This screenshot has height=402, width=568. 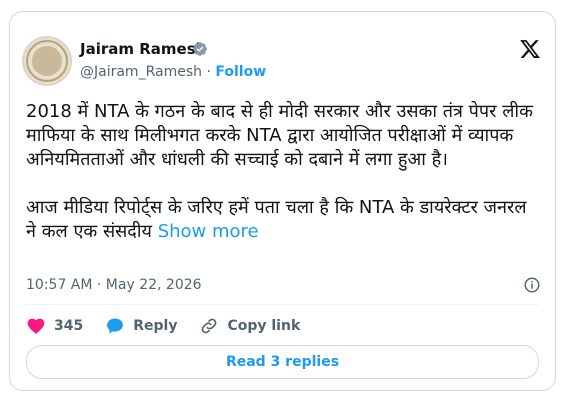 What do you see at coordinates (532, 285) in the screenshot?
I see `info-icon` at bounding box center [532, 285].